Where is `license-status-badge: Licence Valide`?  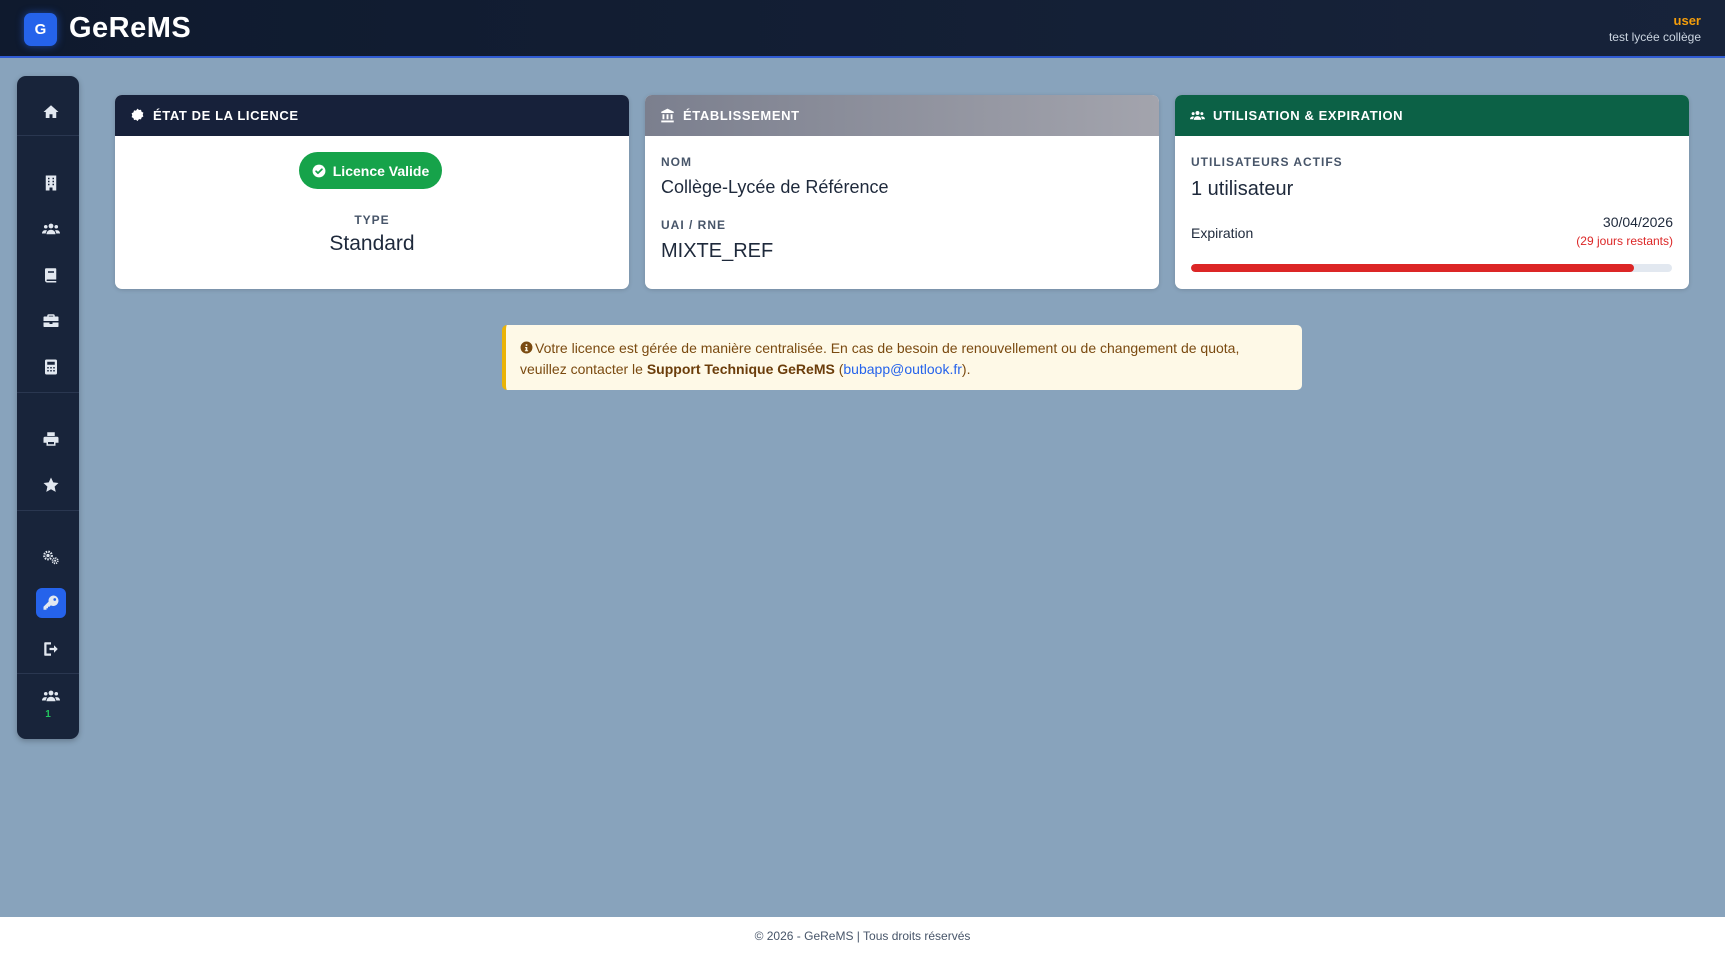
license-status-badge: Licence Valide is located at coordinates (370, 170).